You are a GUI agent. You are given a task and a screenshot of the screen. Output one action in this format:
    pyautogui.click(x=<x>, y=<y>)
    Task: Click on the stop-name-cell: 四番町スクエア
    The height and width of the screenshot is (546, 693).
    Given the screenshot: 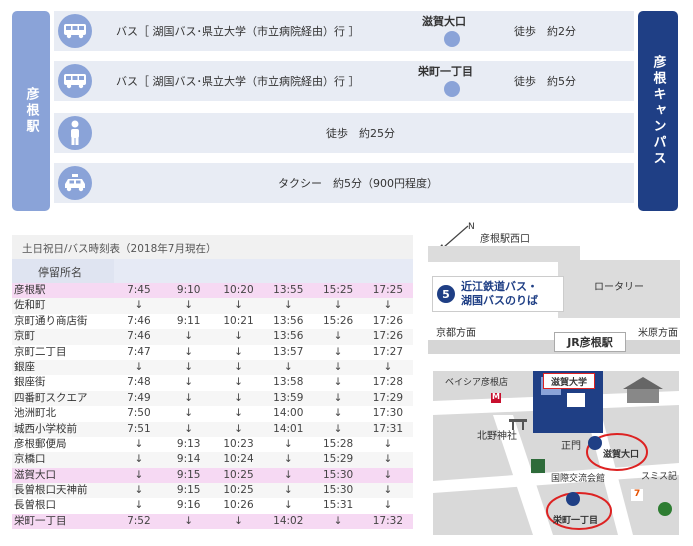 What is the action you would take?
    pyautogui.click(x=51, y=397)
    